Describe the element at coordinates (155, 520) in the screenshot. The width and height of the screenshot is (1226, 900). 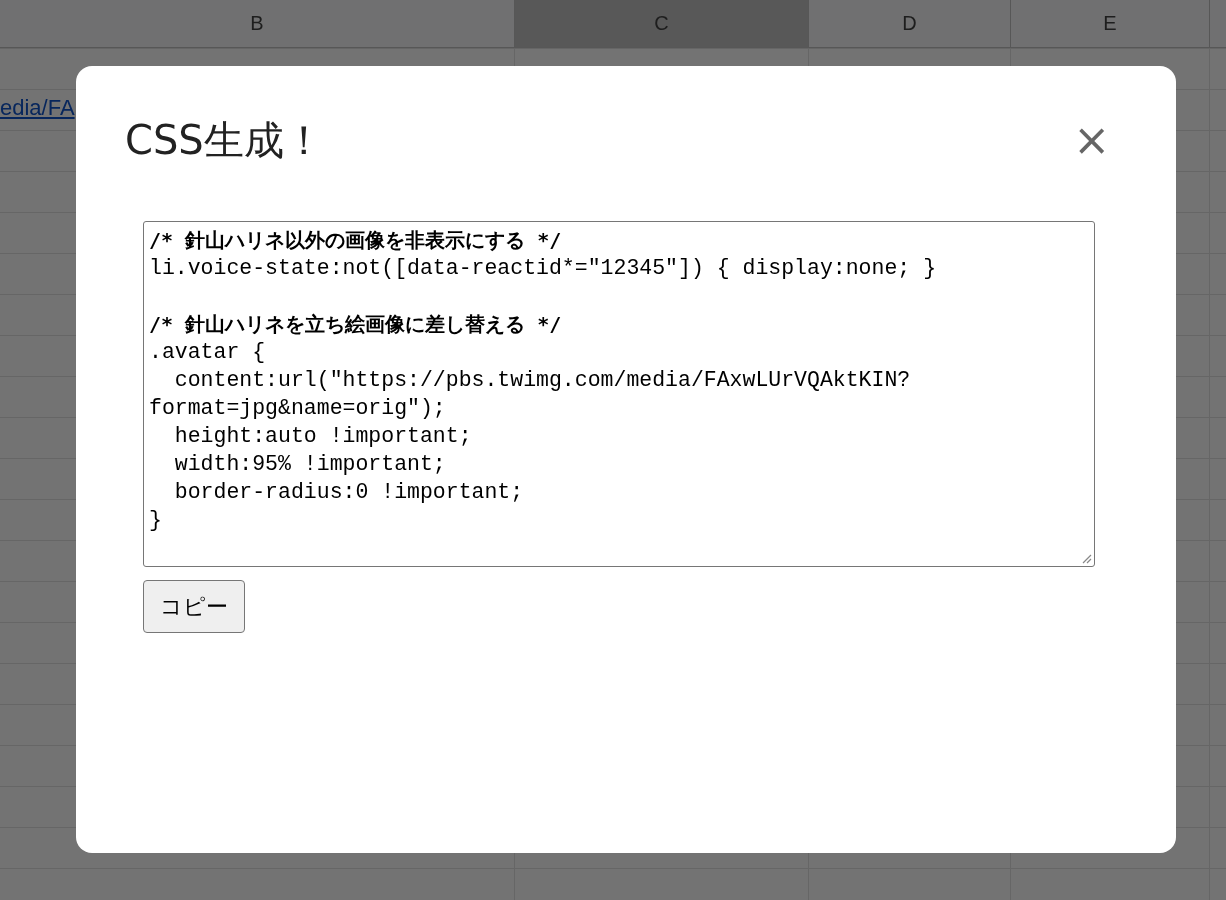
I see `code-line: }` at that location.